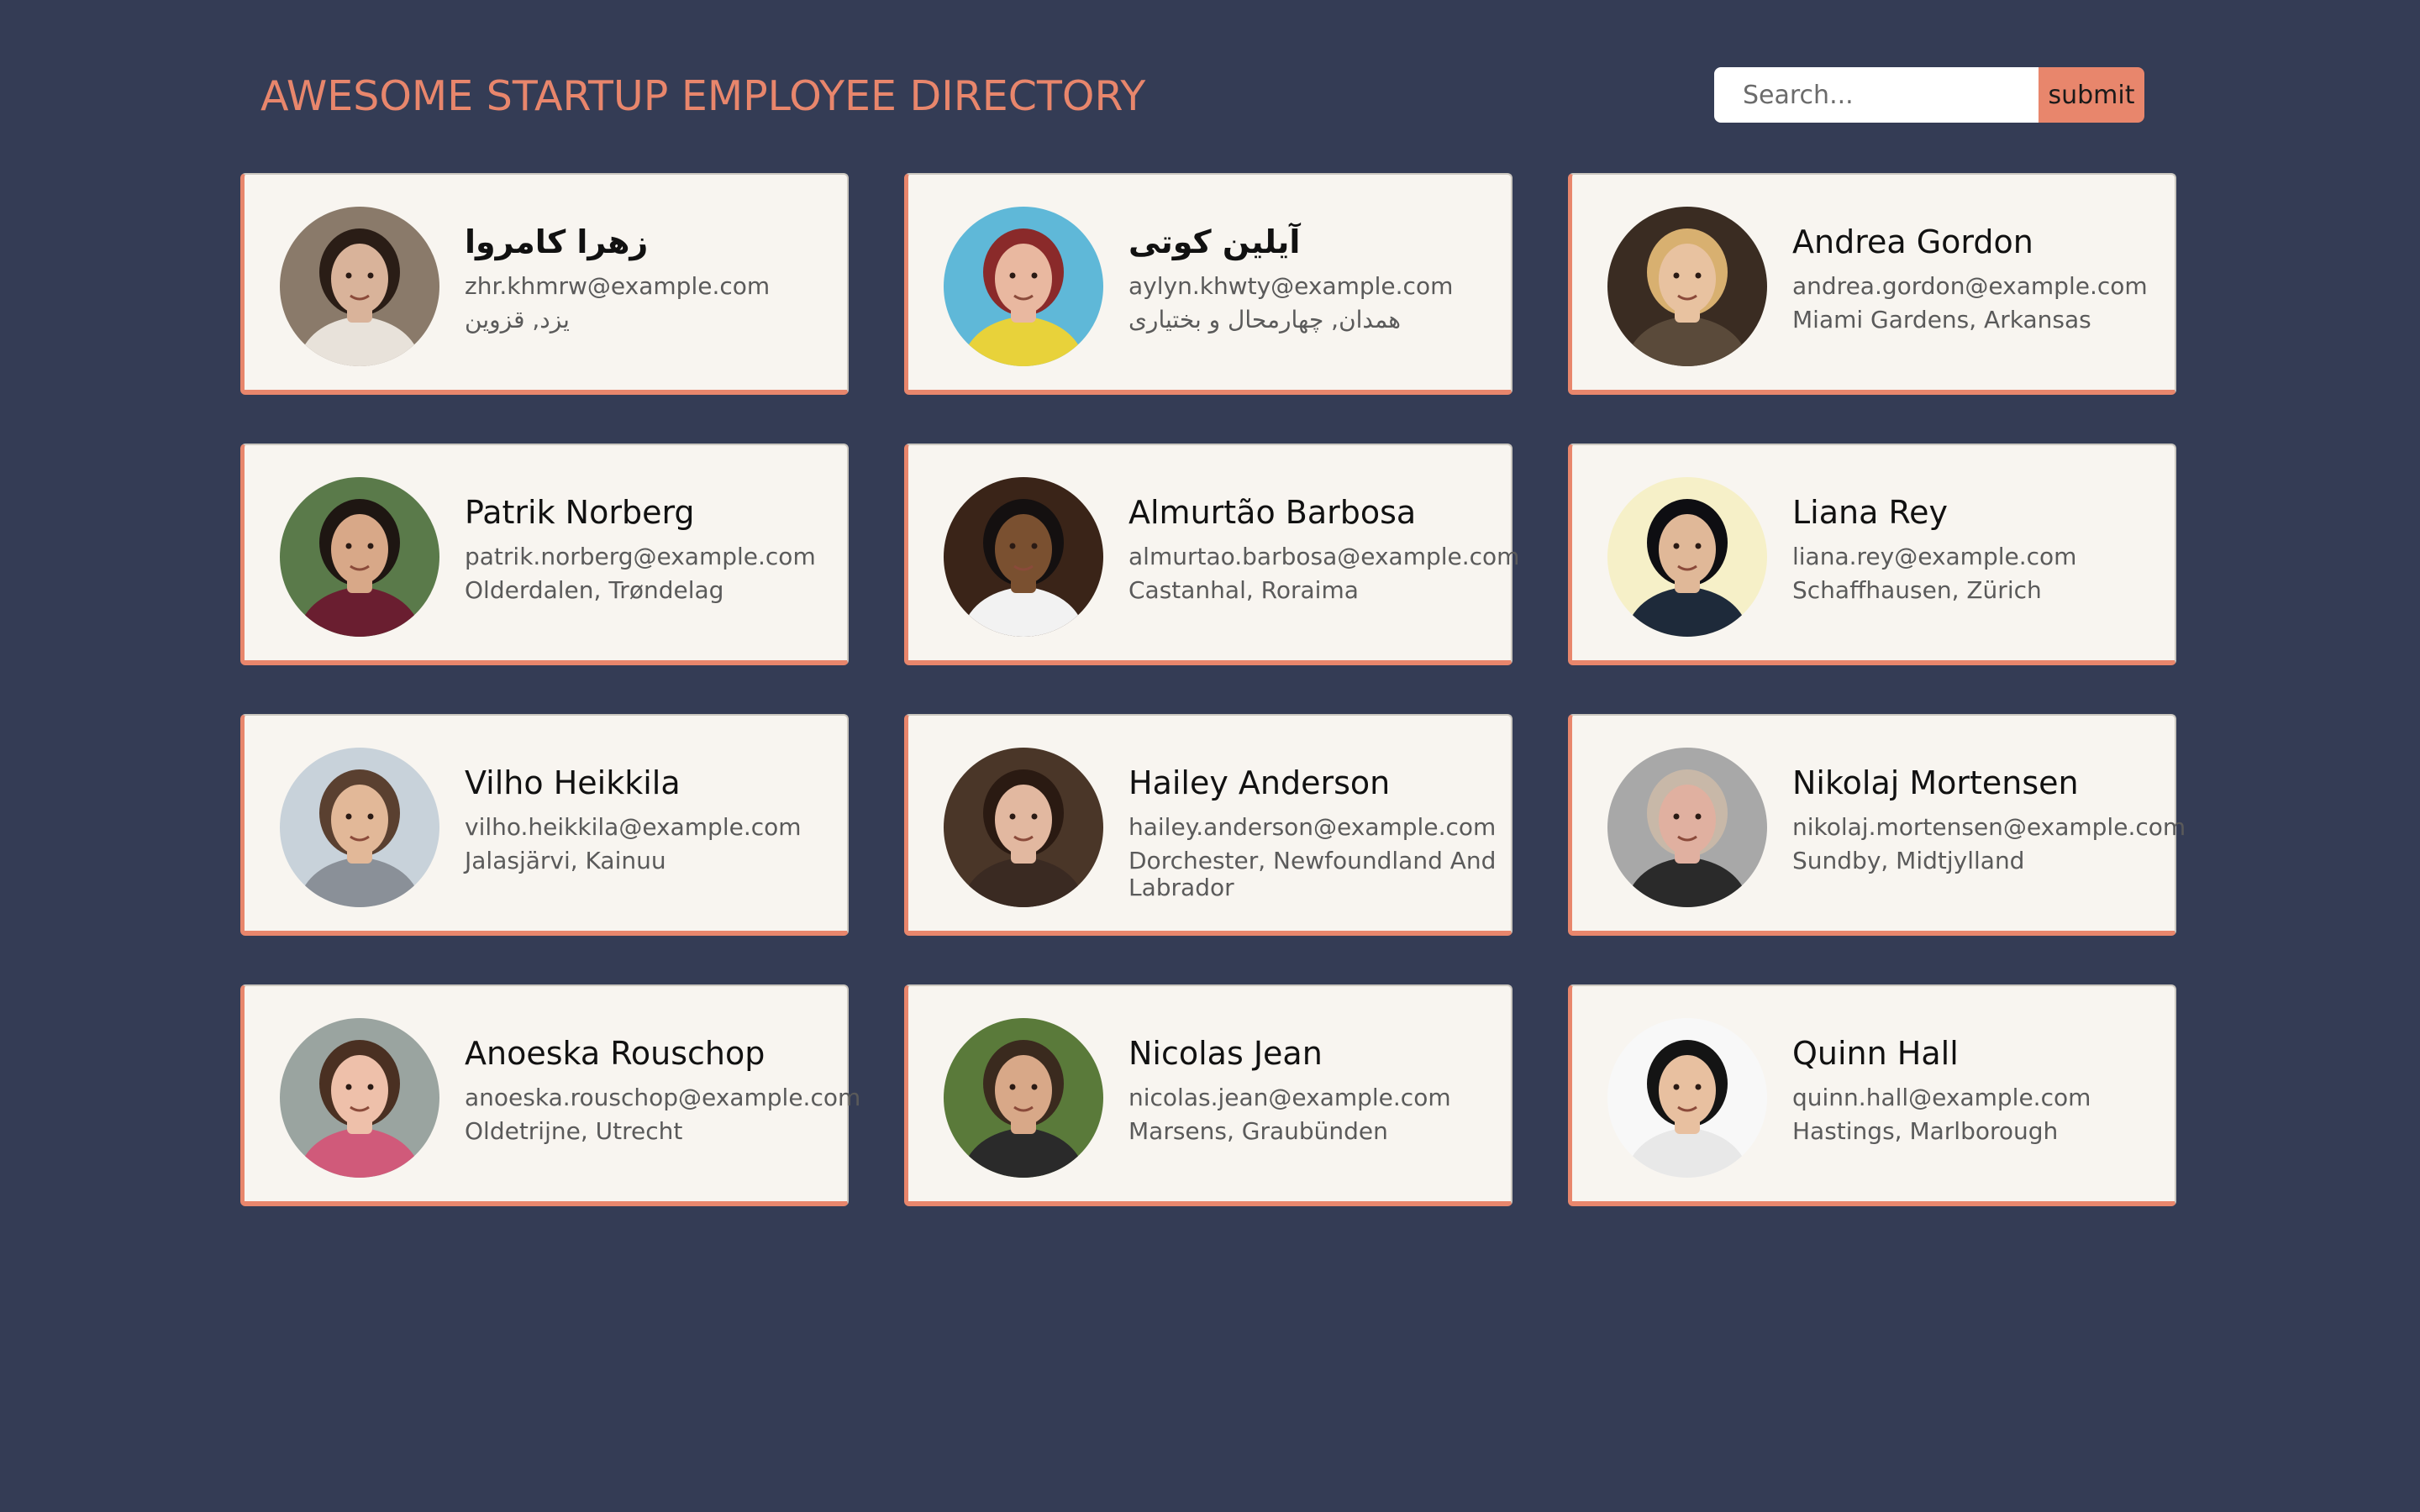  What do you see at coordinates (618, 285) in the screenshot?
I see `employee-email: zhr.khmrw@example.com` at bounding box center [618, 285].